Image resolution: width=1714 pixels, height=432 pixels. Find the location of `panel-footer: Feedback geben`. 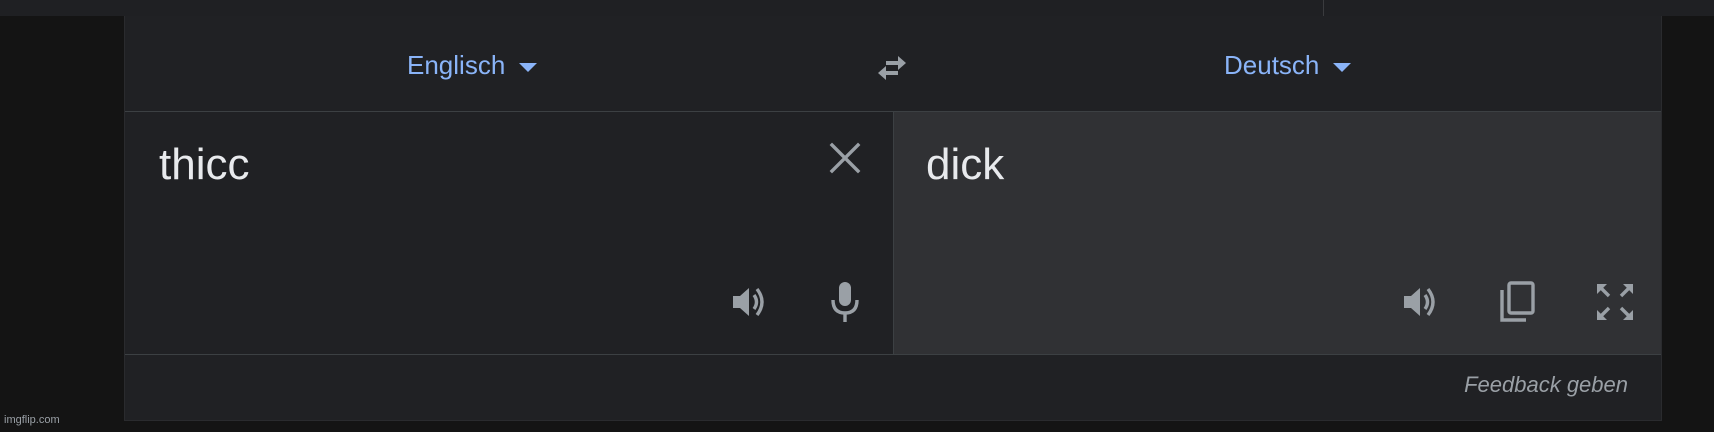

panel-footer: Feedback geben is located at coordinates (893, 387).